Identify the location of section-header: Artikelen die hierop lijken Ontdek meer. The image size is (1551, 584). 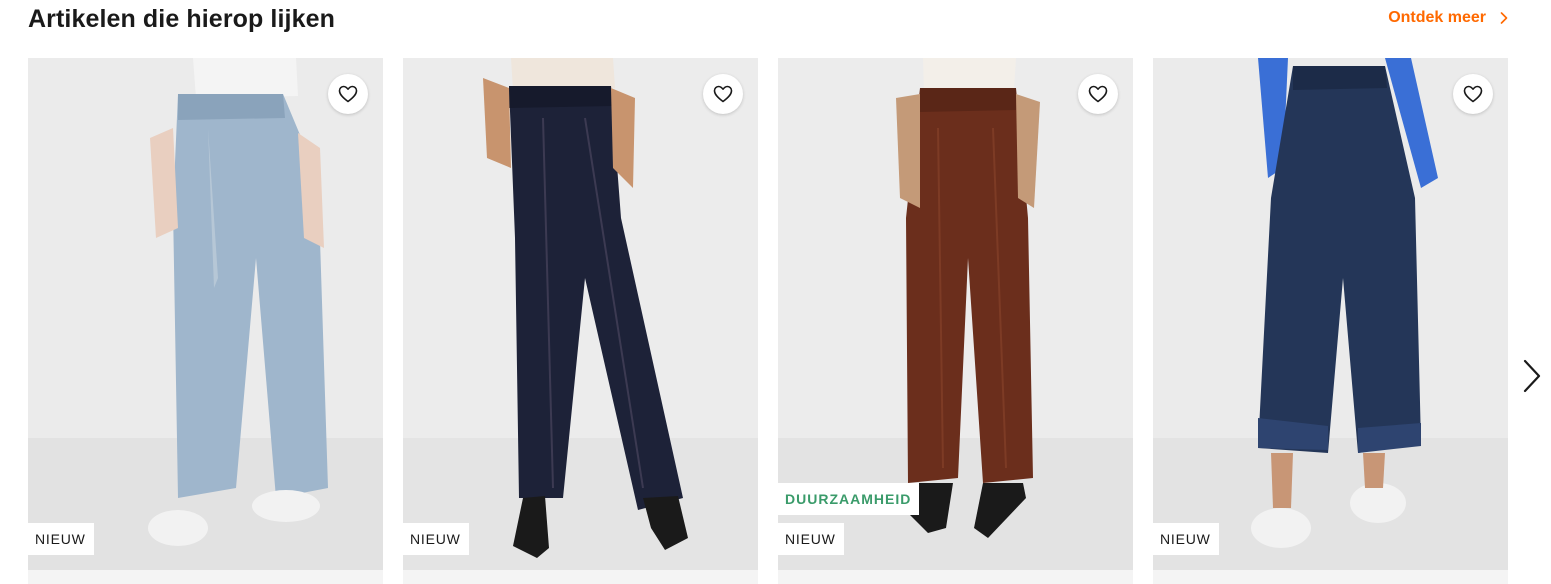
(768, 20).